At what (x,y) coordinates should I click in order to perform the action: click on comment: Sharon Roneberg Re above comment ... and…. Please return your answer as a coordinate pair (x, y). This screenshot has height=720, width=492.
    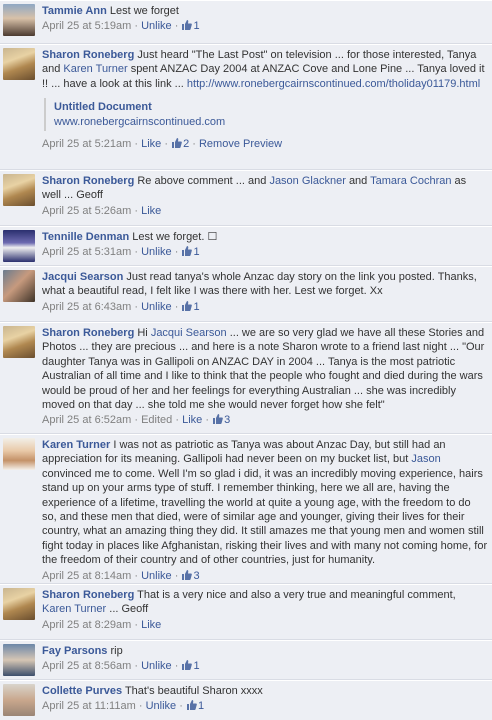
    Looking at the image, I should click on (246, 198).